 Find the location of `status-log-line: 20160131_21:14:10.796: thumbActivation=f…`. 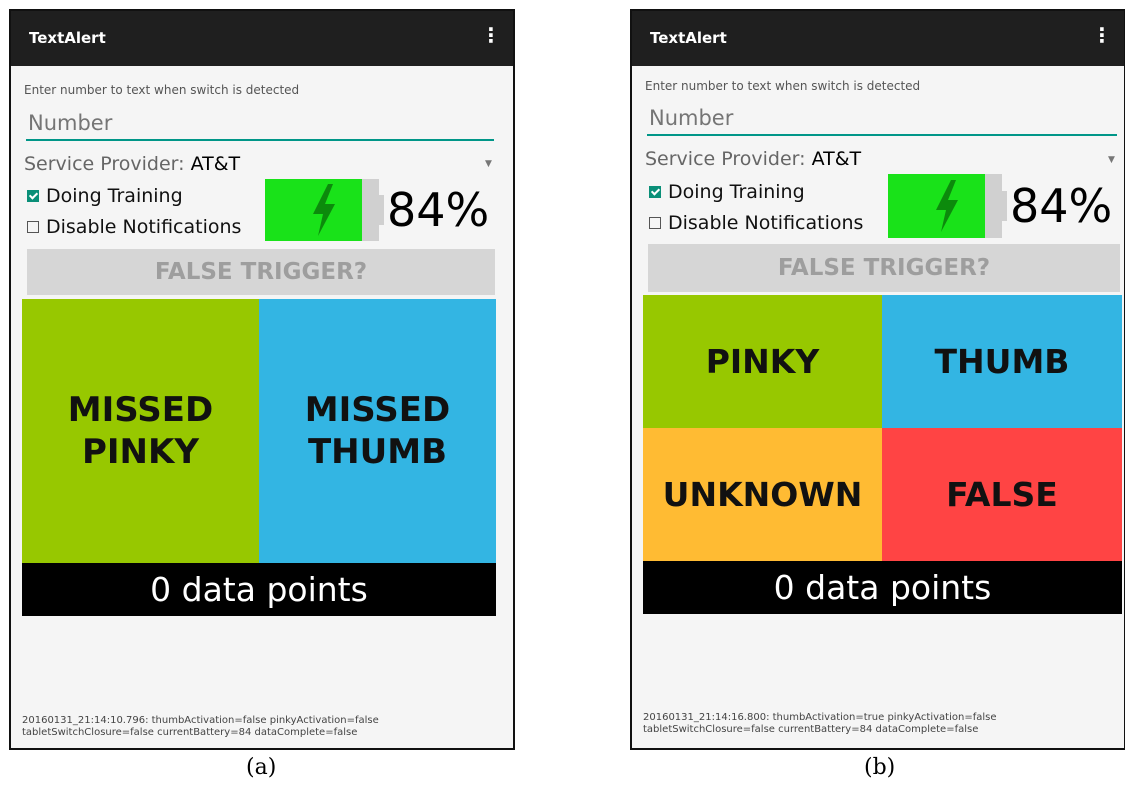

status-log-line: 20160131_21:14:10.796: thumbActivation=f… is located at coordinates (200, 720).